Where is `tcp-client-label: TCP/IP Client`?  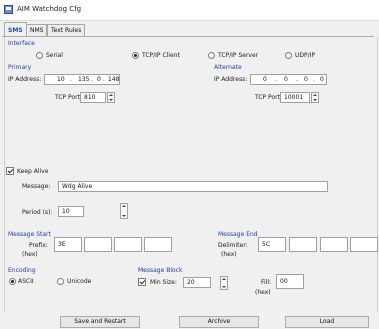
tcp-client-label: TCP/IP Client is located at coordinates (161, 55).